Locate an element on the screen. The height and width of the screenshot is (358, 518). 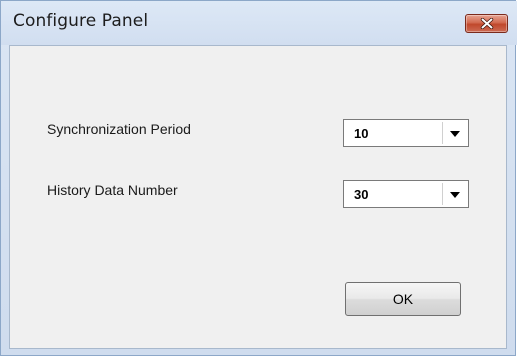
sync-period-dropdown-button is located at coordinates (454, 133).